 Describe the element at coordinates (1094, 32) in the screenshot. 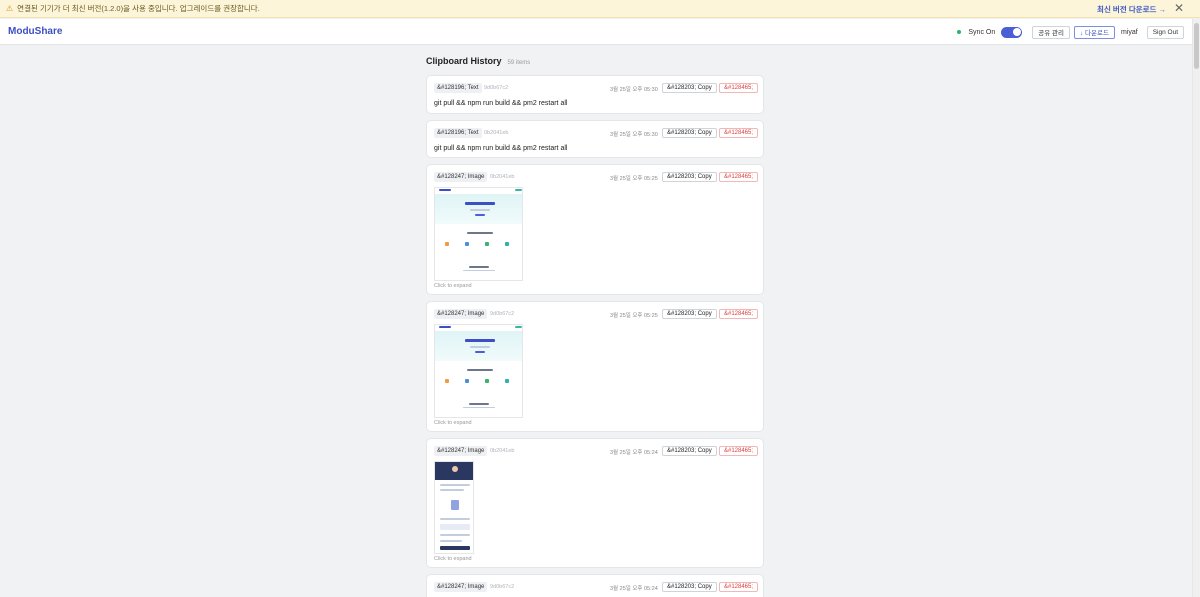

I see `download-button: ↓ 다운로드` at that location.